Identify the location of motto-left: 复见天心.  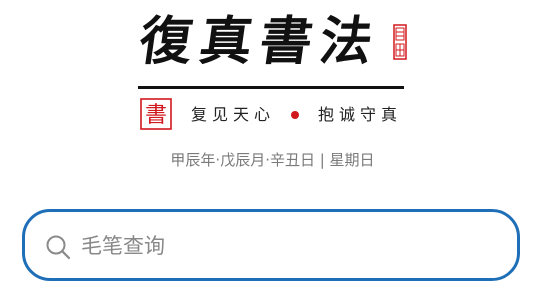
(233, 114).